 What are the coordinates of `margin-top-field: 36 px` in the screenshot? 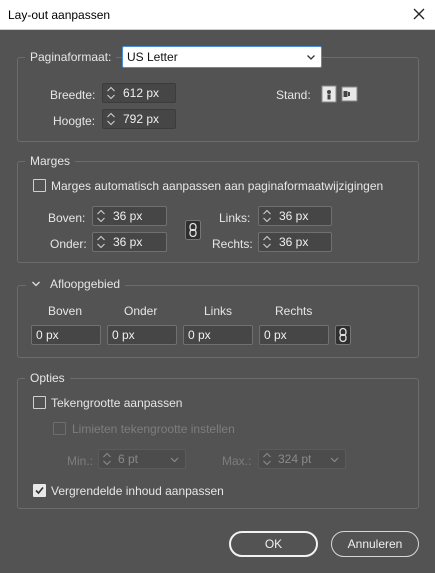 It's located at (129, 216).